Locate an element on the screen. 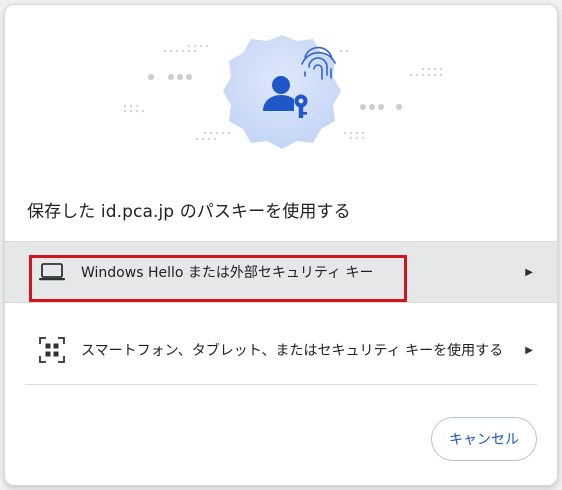 The height and width of the screenshot is (490, 562). laptop-icon is located at coordinates (52, 272).